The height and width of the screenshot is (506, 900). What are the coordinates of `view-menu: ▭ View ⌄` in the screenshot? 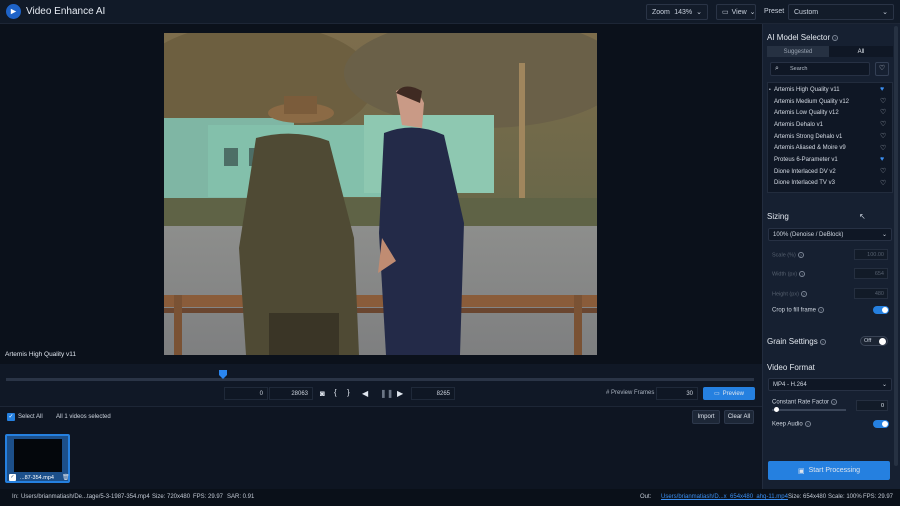 It's located at (736, 12).